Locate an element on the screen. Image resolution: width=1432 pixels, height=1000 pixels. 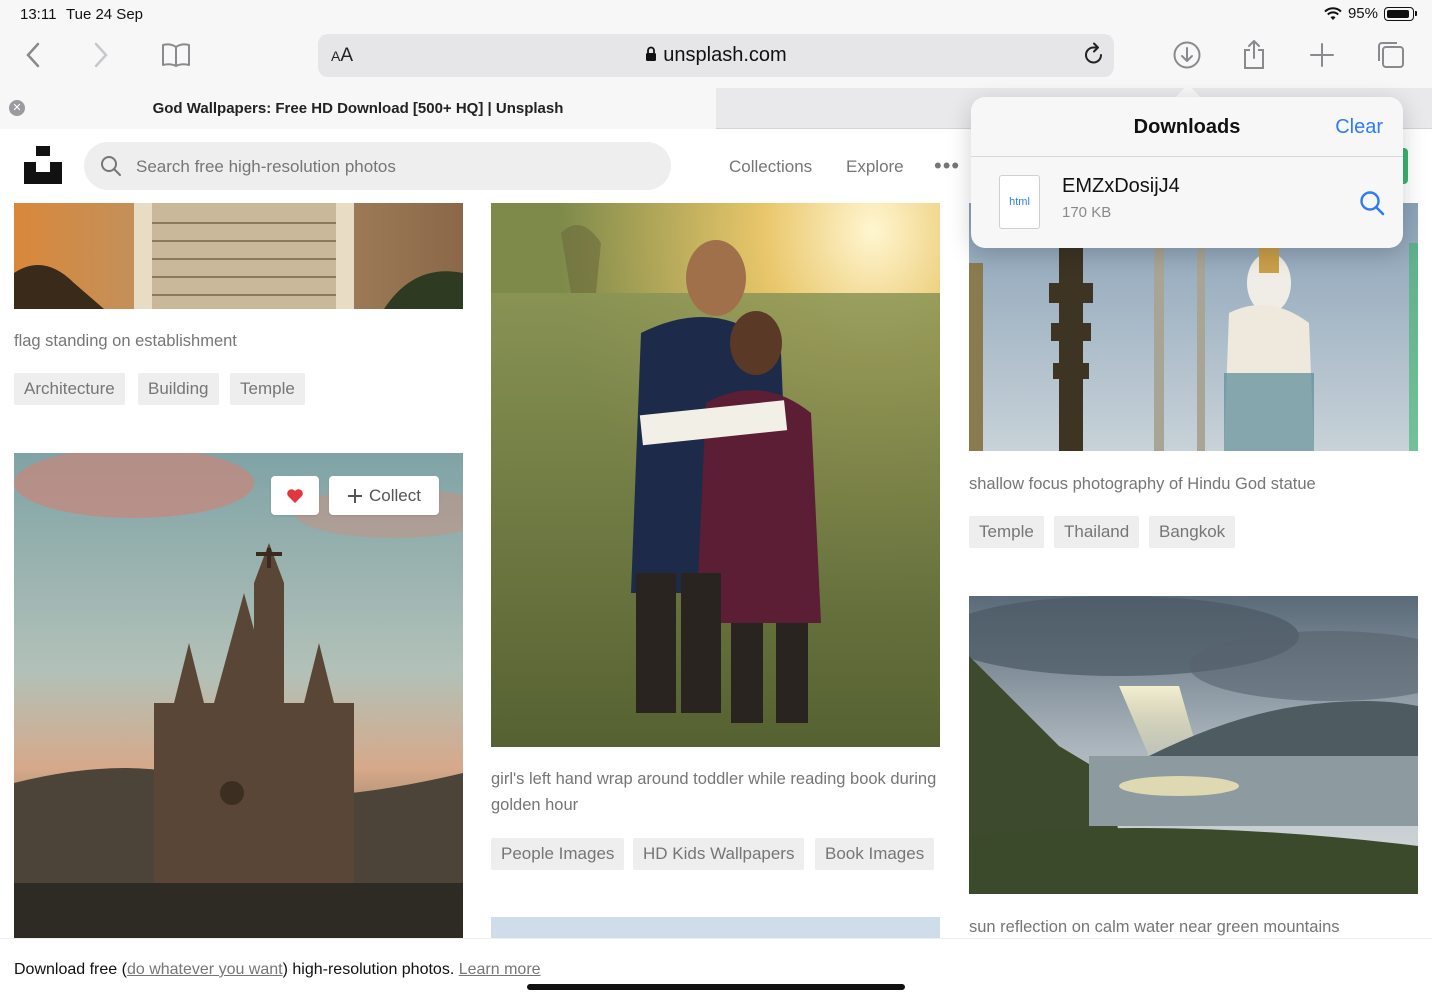
wifi-icon is located at coordinates (1333, 13).